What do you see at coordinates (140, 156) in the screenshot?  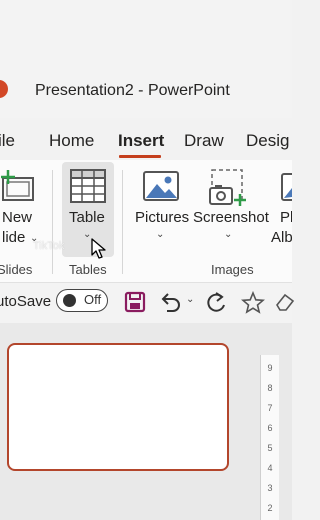 I see `active-tab-indicator` at bounding box center [140, 156].